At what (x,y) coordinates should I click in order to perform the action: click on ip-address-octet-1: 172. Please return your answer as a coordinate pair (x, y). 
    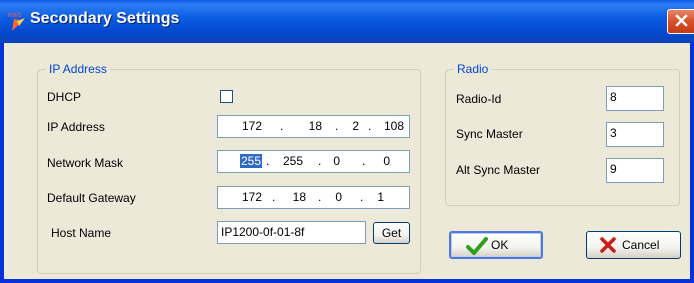
    Looking at the image, I should click on (247, 126).